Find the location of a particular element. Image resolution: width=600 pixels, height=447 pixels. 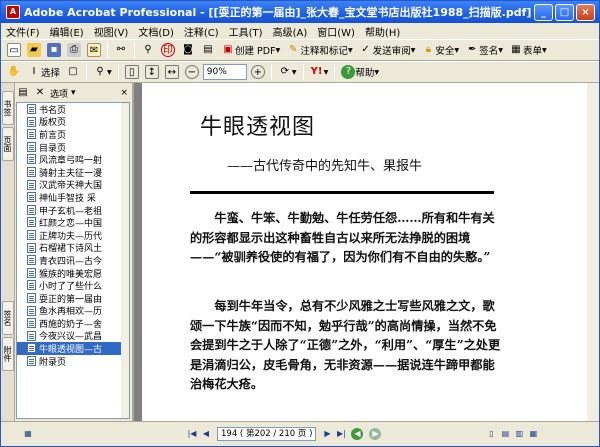

bookmark-item: 前言页 is located at coordinates (73, 134).